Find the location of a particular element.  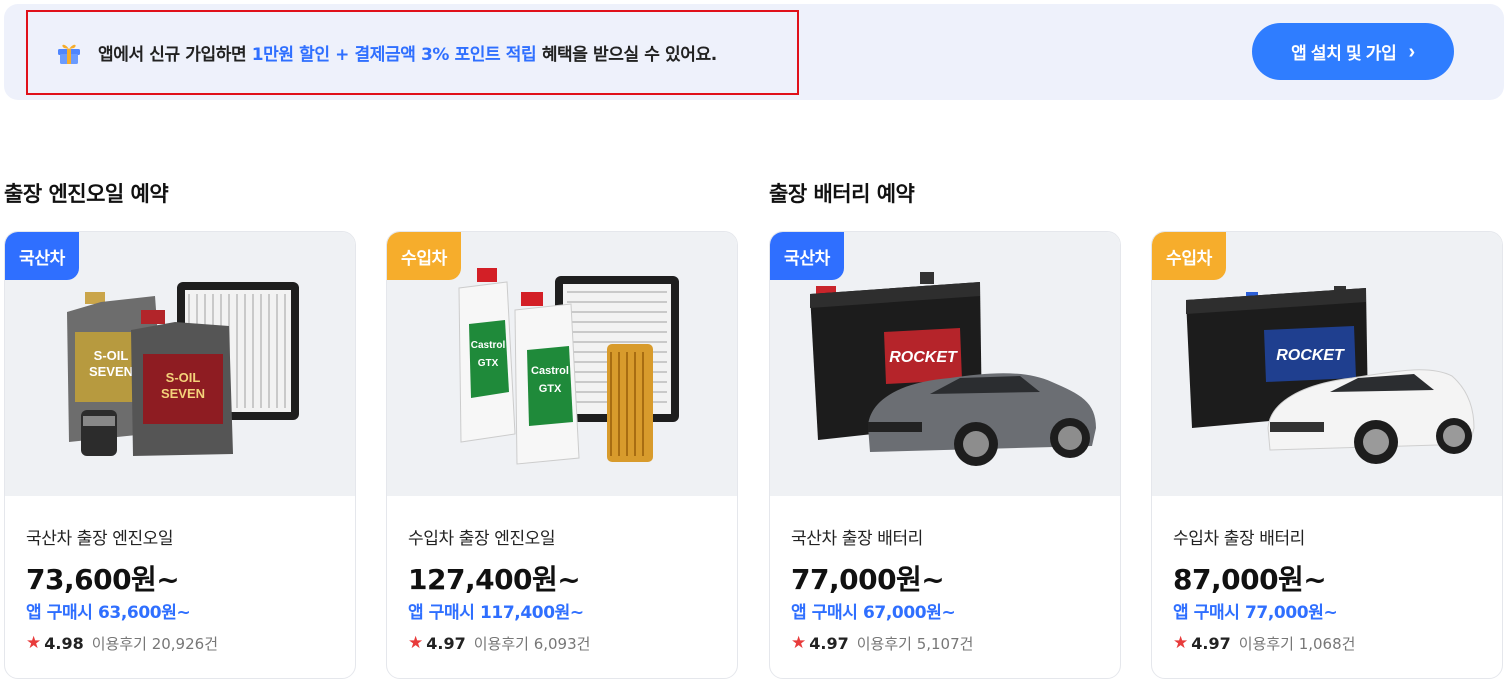

app-price: 앱 구매시 67,000원~ is located at coordinates (873, 613).